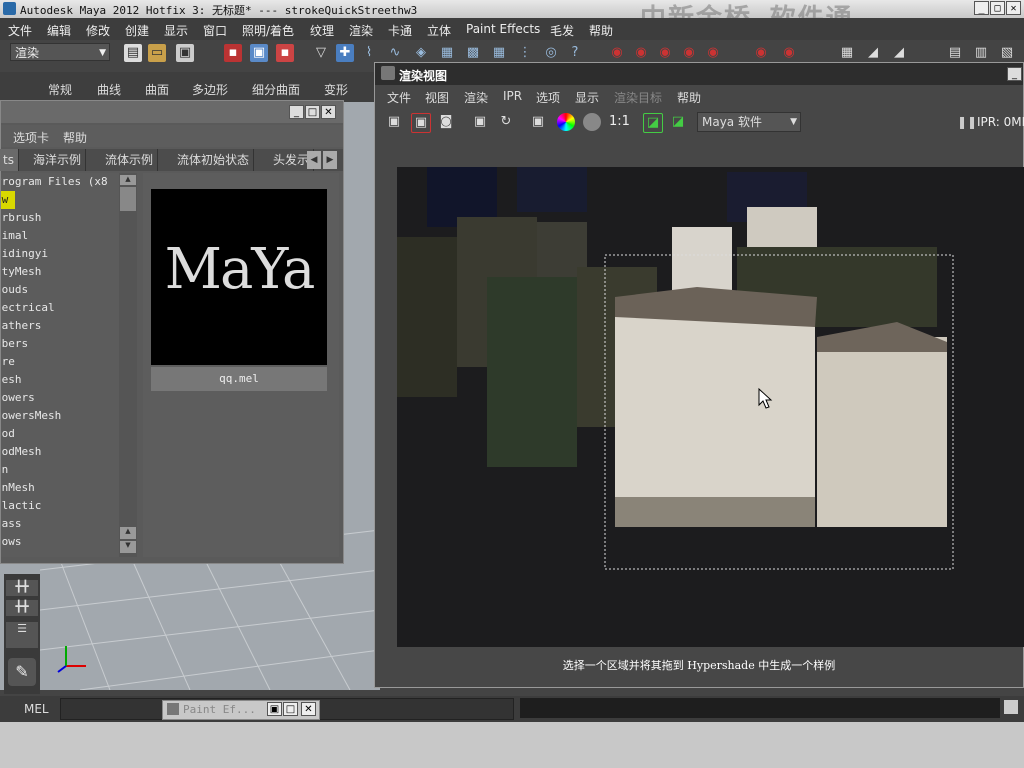 Image resolution: width=1024 pixels, height=768 pixels. What do you see at coordinates (60, 344) in the screenshot?
I see `list-item: ibers` at bounding box center [60, 344].